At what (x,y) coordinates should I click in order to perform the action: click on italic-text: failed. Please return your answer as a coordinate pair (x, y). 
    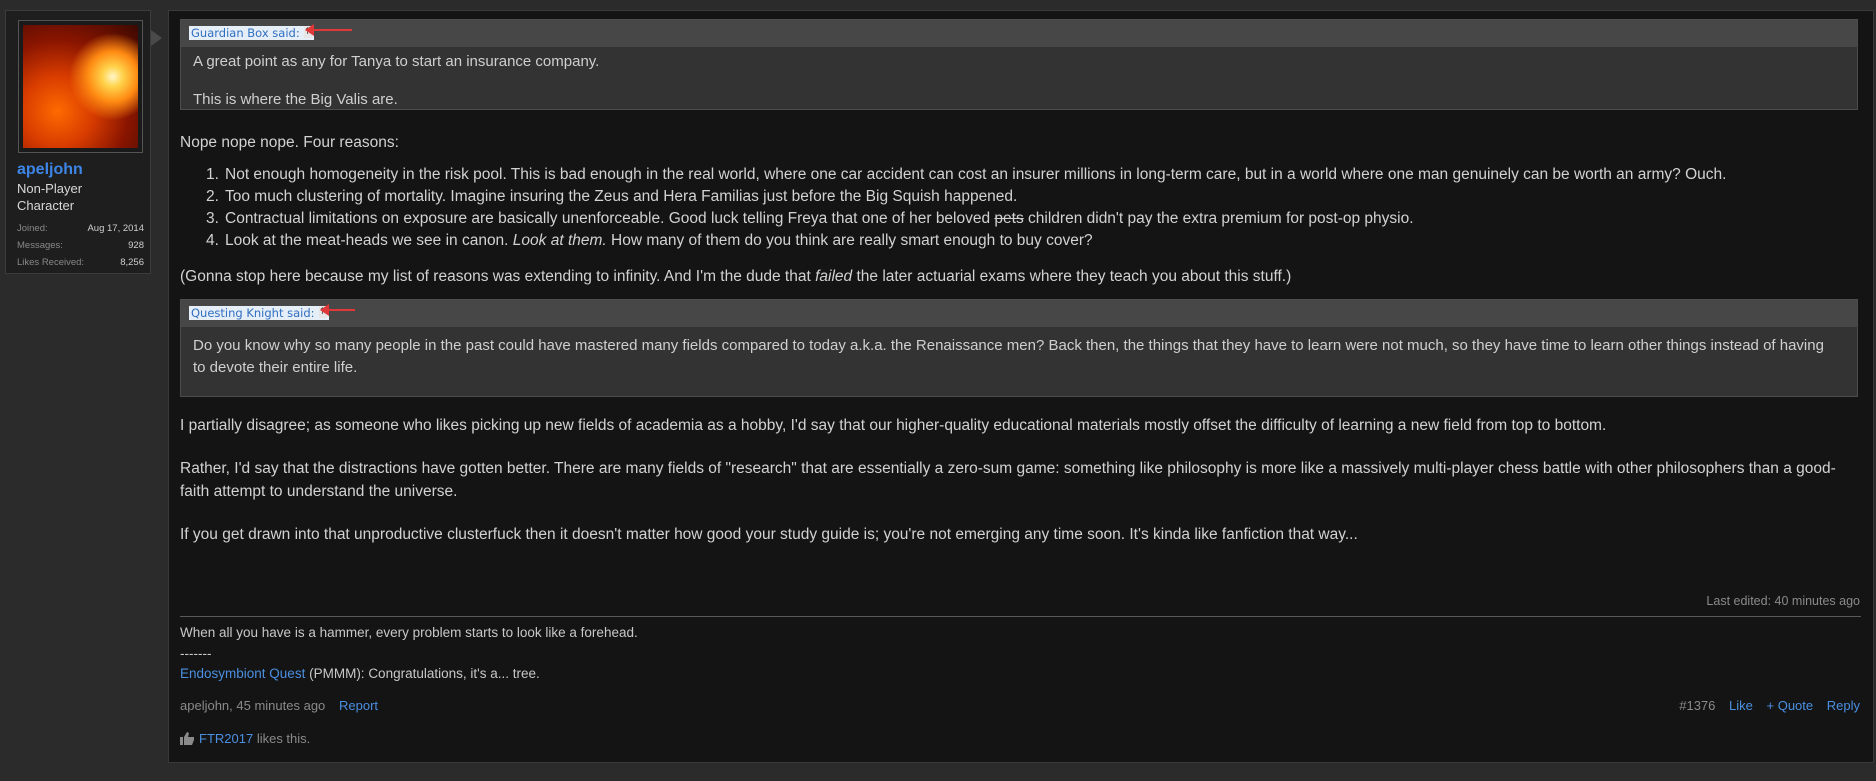
    Looking at the image, I should click on (834, 276).